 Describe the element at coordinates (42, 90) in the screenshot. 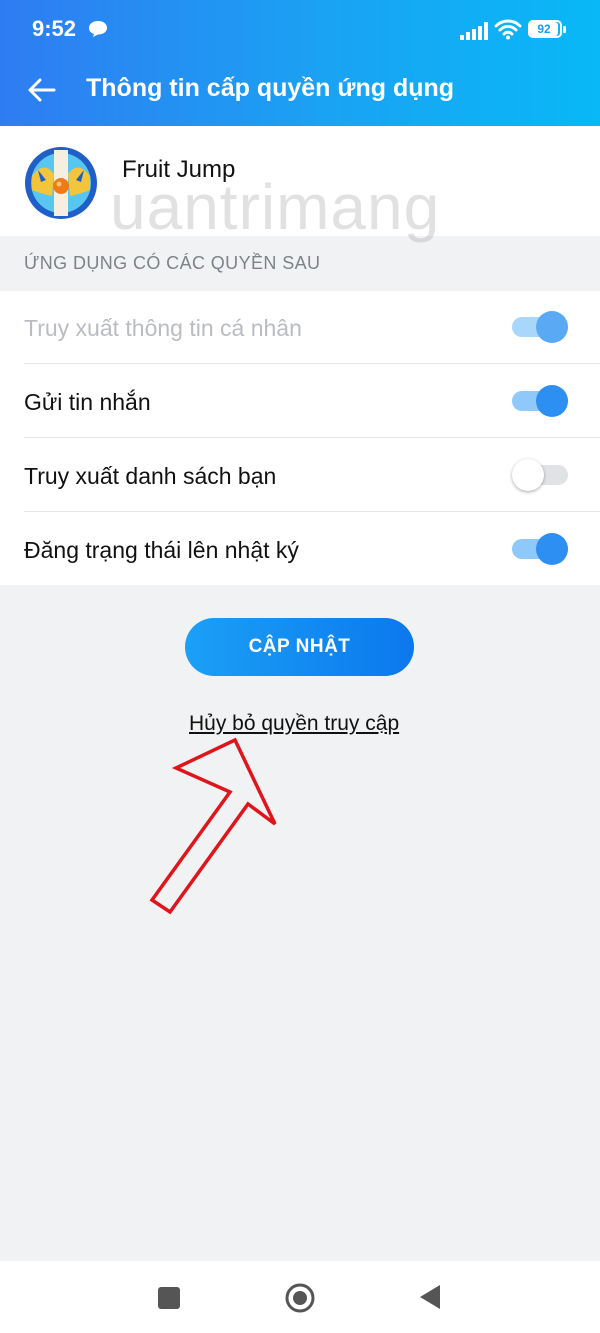

I see `arrow-left-icon` at that location.